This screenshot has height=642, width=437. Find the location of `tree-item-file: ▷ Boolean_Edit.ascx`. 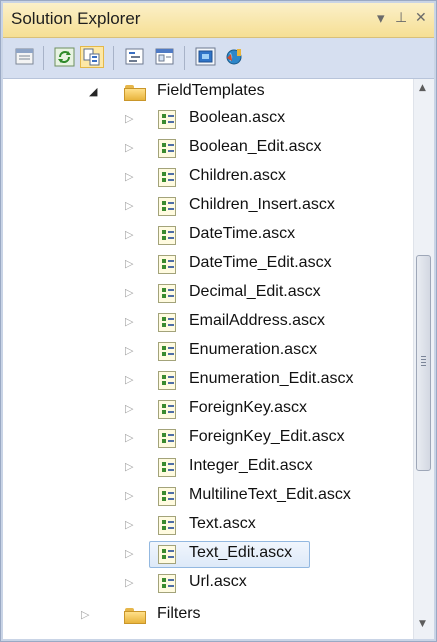

tree-item-file: ▷ Boolean_Edit.ascx is located at coordinates (203, 148).